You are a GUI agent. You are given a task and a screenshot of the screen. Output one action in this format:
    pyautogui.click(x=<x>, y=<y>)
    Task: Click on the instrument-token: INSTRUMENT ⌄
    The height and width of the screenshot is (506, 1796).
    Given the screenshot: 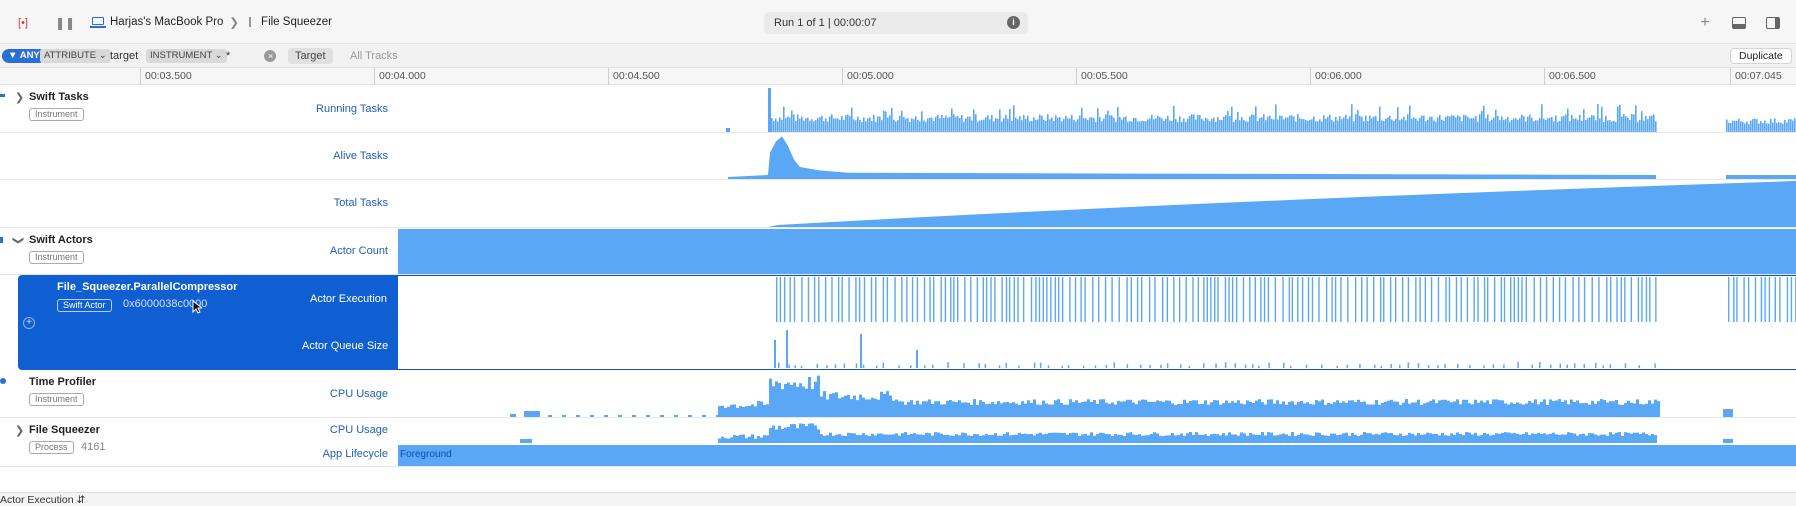 What is the action you would take?
    pyautogui.click(x=186, y=56)
    